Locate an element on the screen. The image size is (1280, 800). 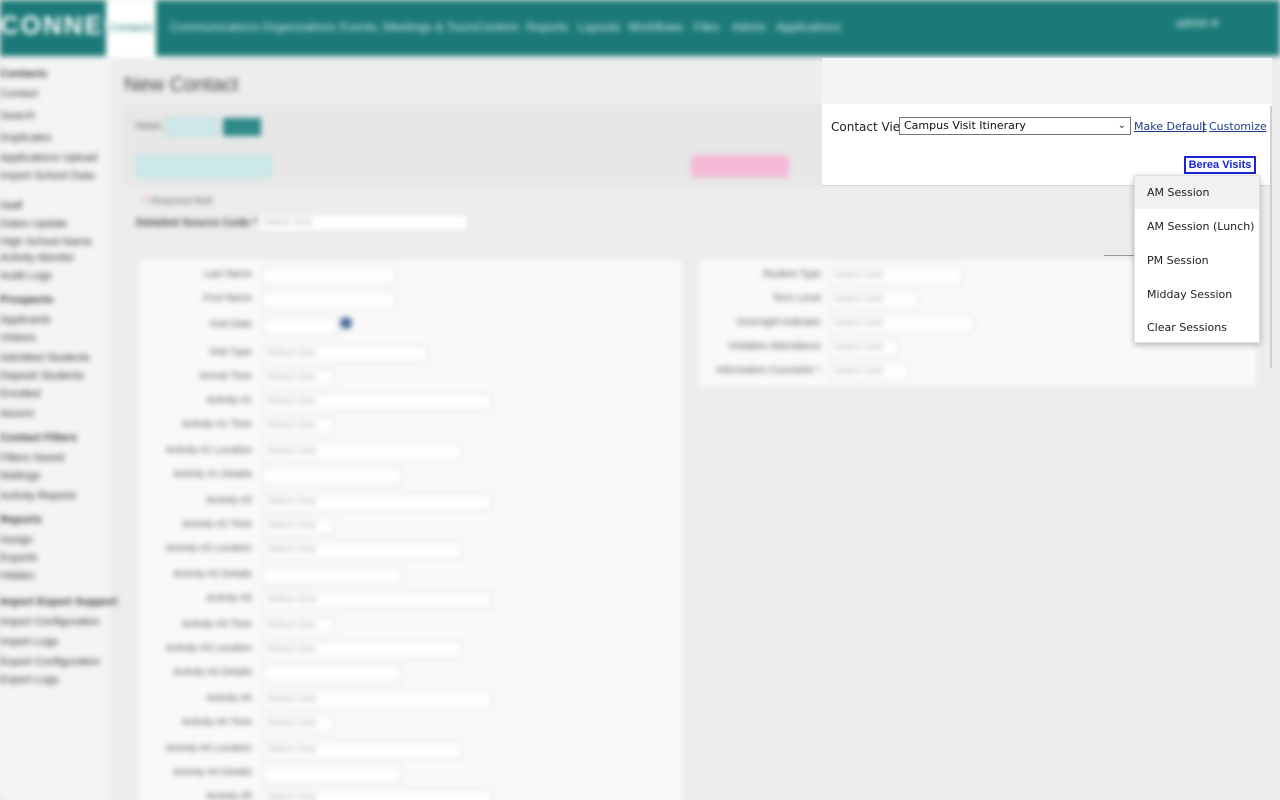
nav-item-events: Events, Meetings & Tours is located at coordinates (408, 27).